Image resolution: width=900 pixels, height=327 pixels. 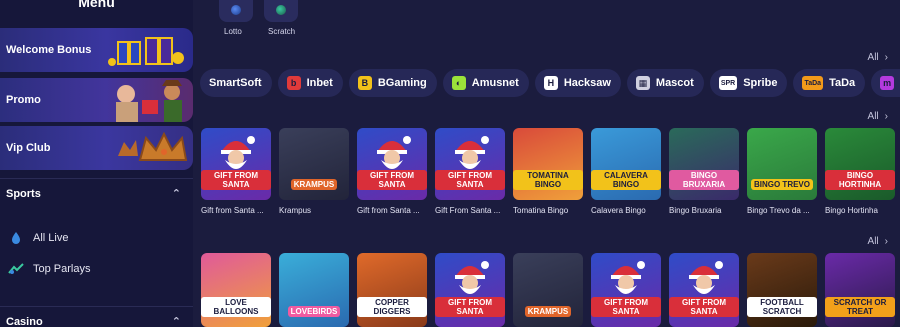 I want to click on game-thumbnail: SCRATCH OR TREAT, so click(x=860, y=290).